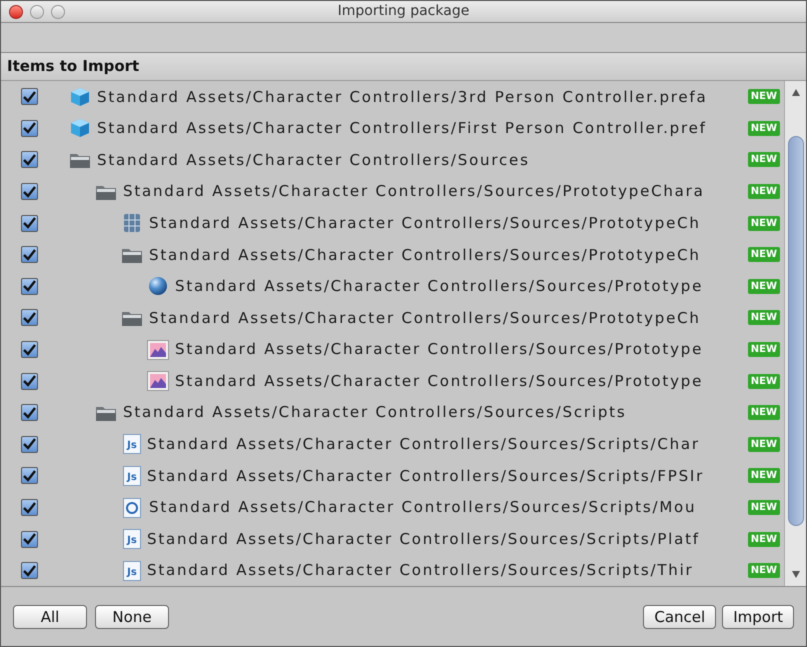  I want to click on scroll-down-icon, so click(796, 574).